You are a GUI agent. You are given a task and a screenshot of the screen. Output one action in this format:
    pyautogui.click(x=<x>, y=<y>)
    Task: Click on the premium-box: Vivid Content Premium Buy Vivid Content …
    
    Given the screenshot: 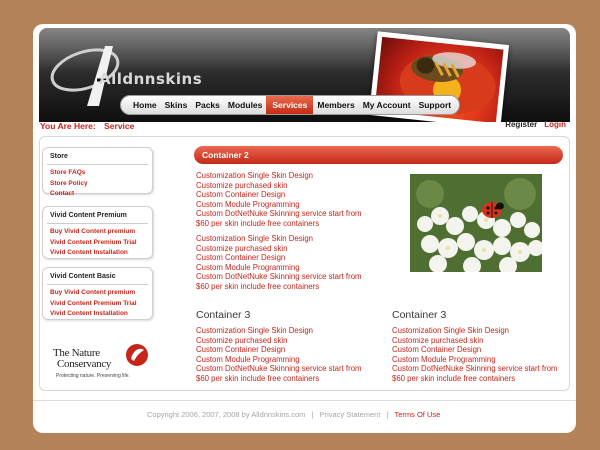 What is the action you would take?
    pyautogui.click(x=97, y=232)
    